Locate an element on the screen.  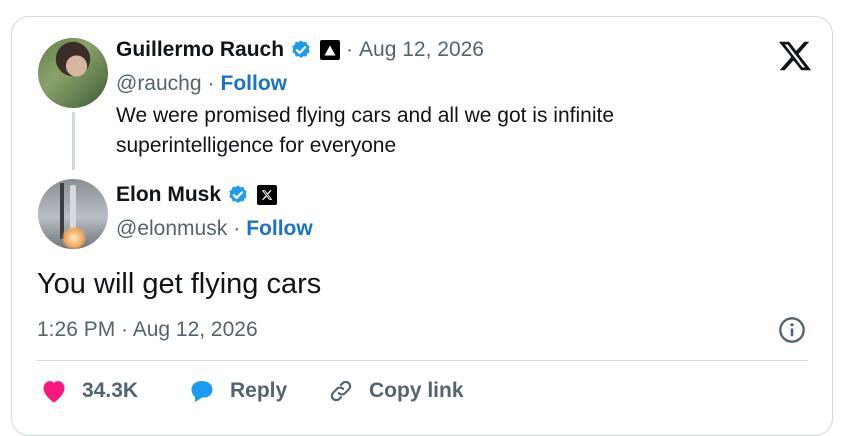
x-affiliate-badge-icon is located at coordinates (267, 195).